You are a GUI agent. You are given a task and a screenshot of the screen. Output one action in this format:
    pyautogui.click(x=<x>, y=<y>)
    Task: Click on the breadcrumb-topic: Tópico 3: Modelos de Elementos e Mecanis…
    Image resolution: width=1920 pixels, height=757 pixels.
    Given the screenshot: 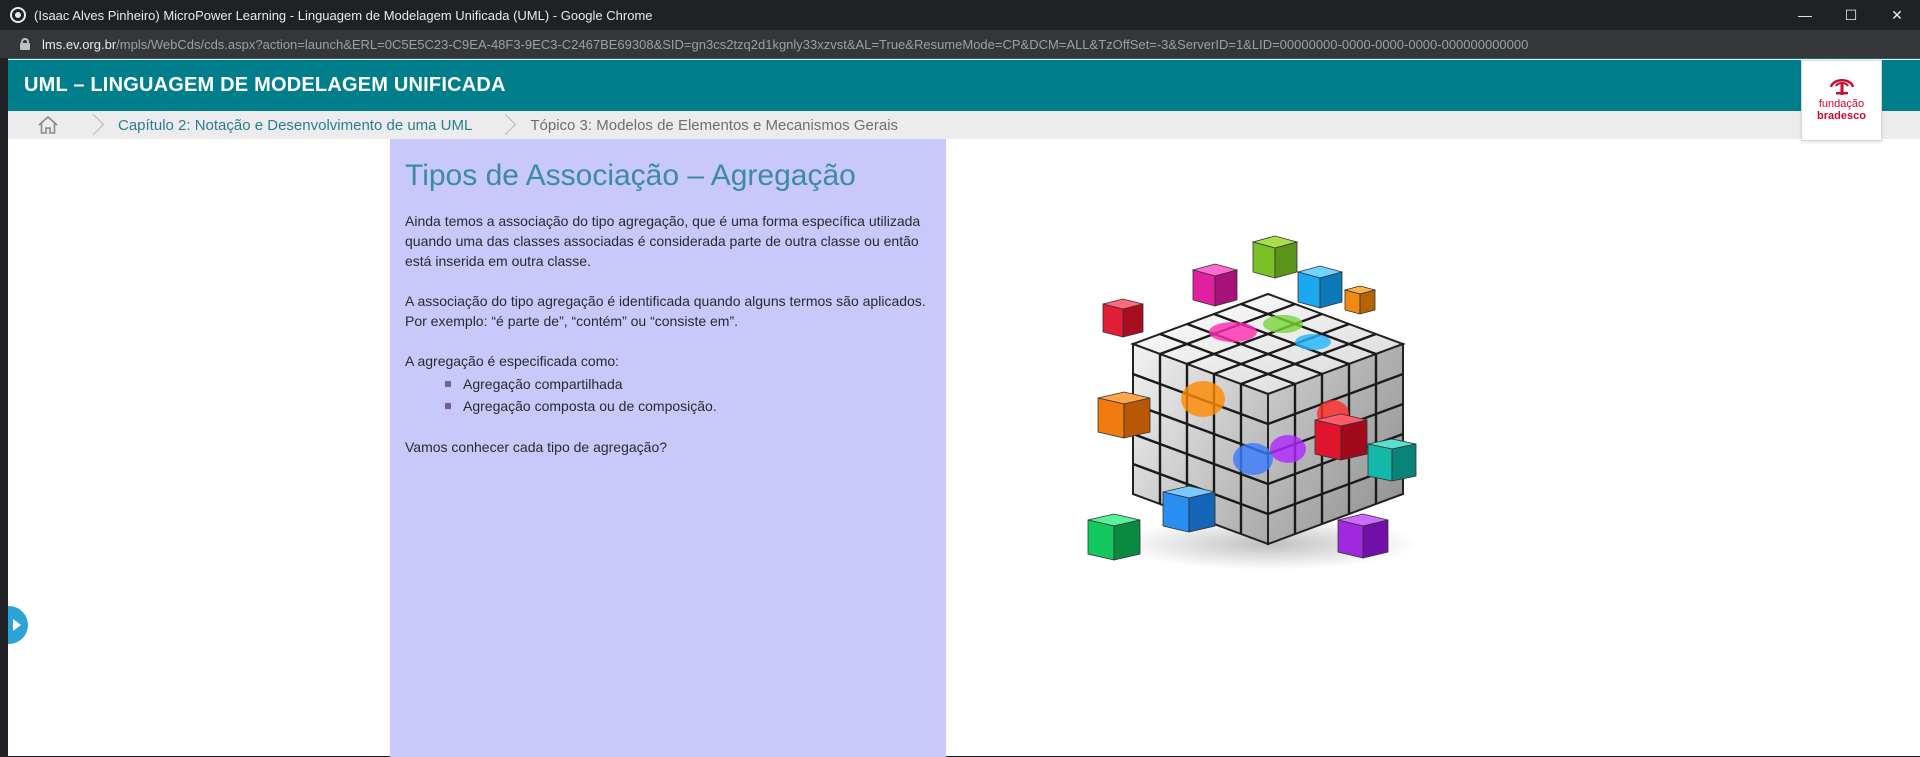 What is the action you would take?
    pyautogui.click(x=714, y=125)
    